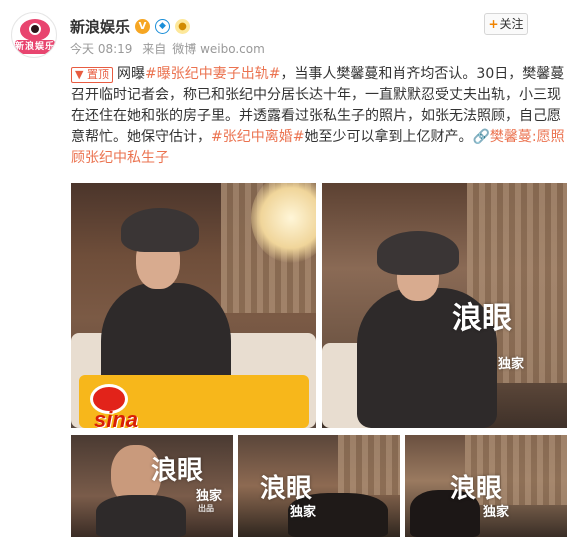 The height and width of the screenshot is (537, 578). Describe the element at coordinates (481, 137) in the screenshot. I see `link-icon: 🔗` at that location.